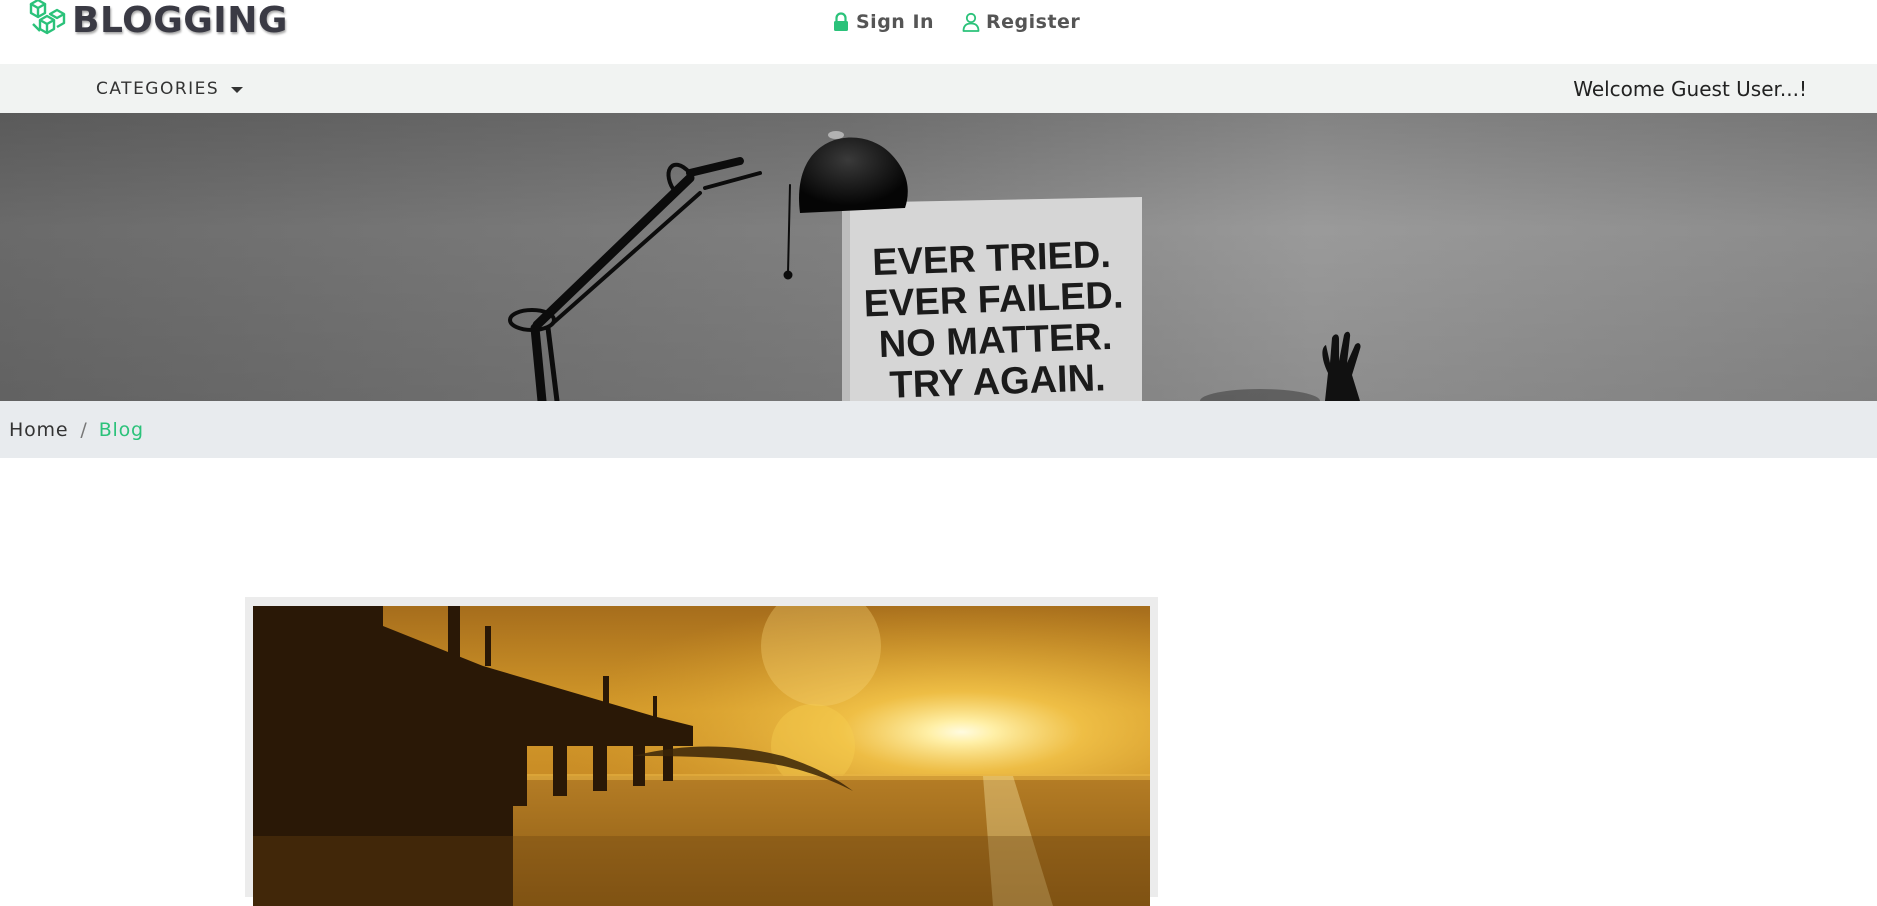  What do you see at coordinates (1690, 88) in the screenshot?
I see `welcome-message: Welcome Guest User...!` at bounding box center [1690, 88].